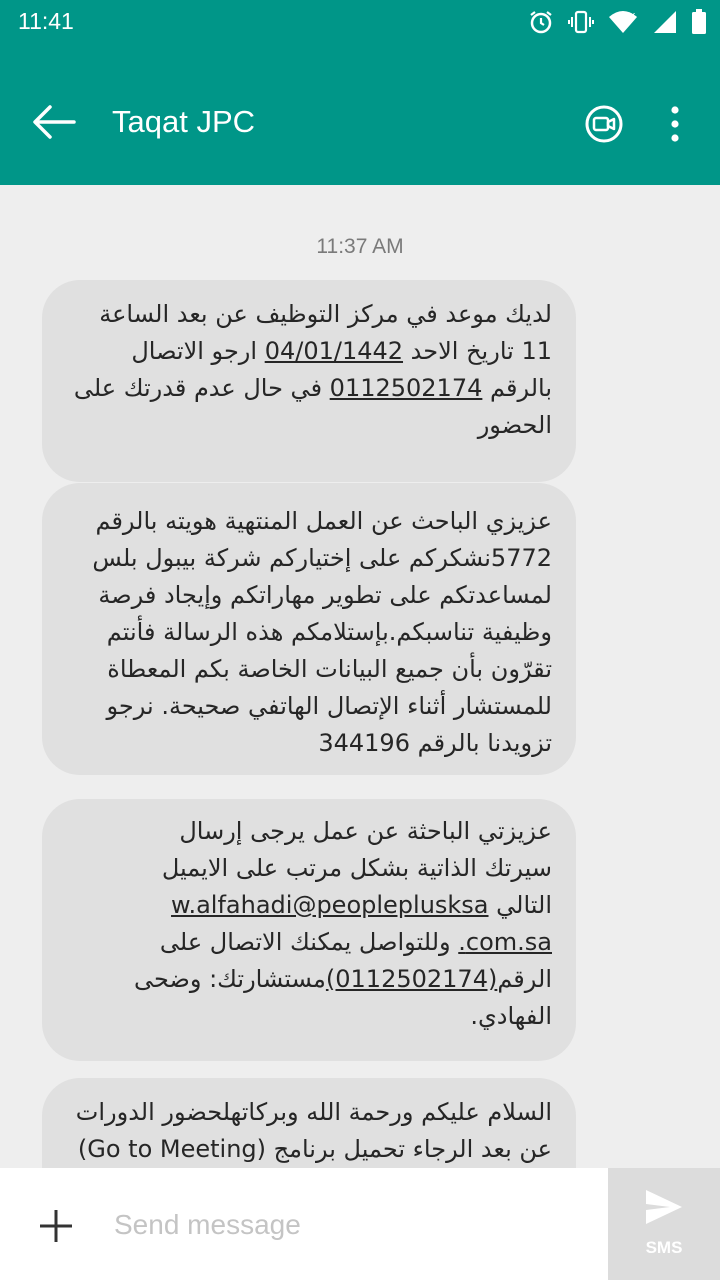 This screenshot has height=1280, width=720. I want to click on message-line: الحضور, so click(514, 425).